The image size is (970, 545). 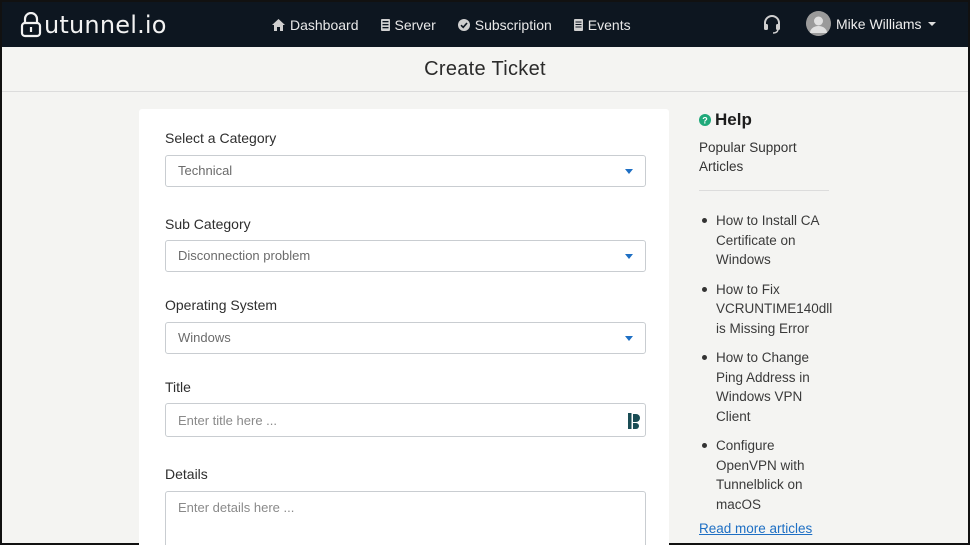 I want to click on page-header: Create Ticket, so click(x=485, y=69).